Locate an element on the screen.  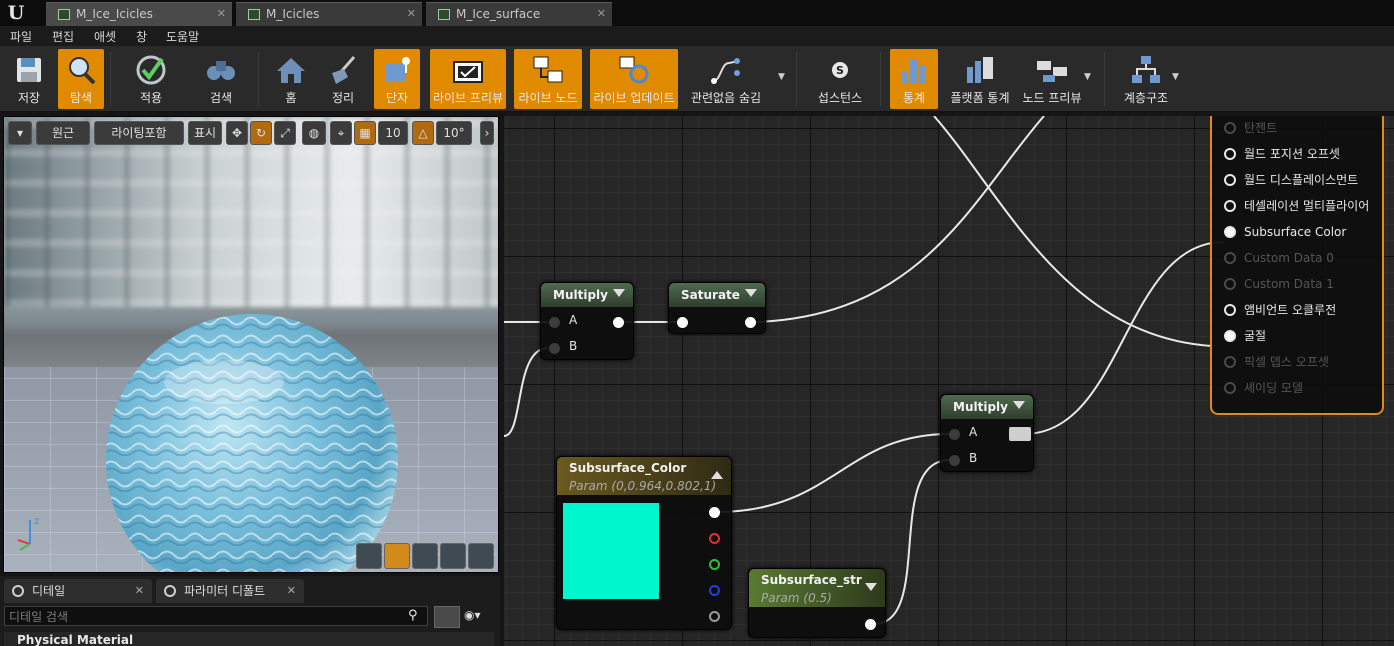
lit-mode-button: 라이팅포함 is located at coordinates (139, 133).